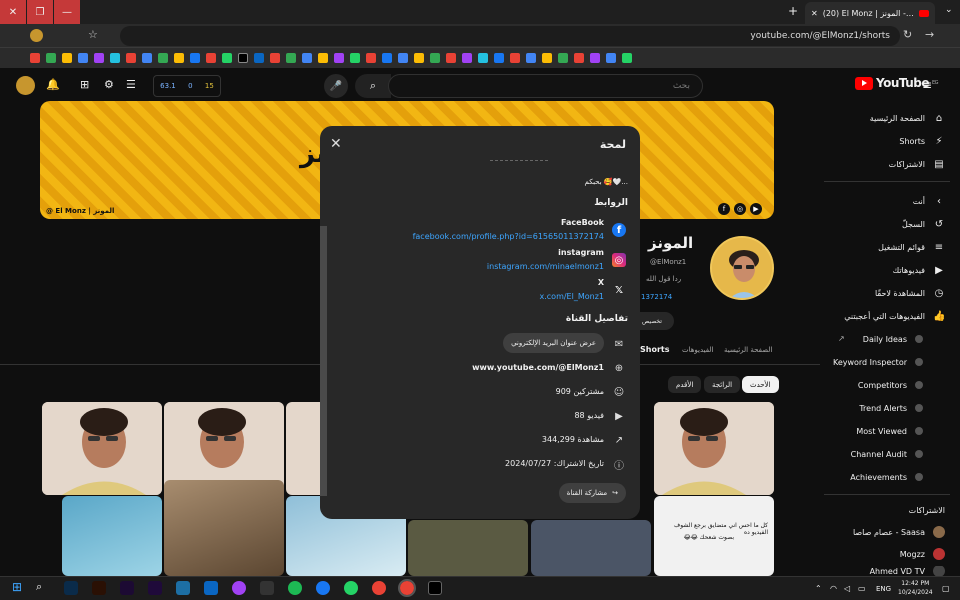  Describe the element at coordinates (862, 588) in the screenshot. I see `battery-icon: ▭` at that location.